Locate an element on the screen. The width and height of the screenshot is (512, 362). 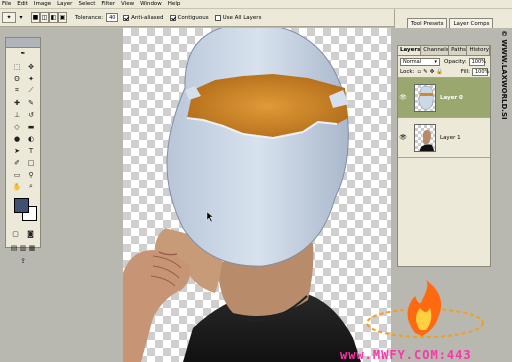
use-all-layers-checkbox is located at coordinates (217, 17).